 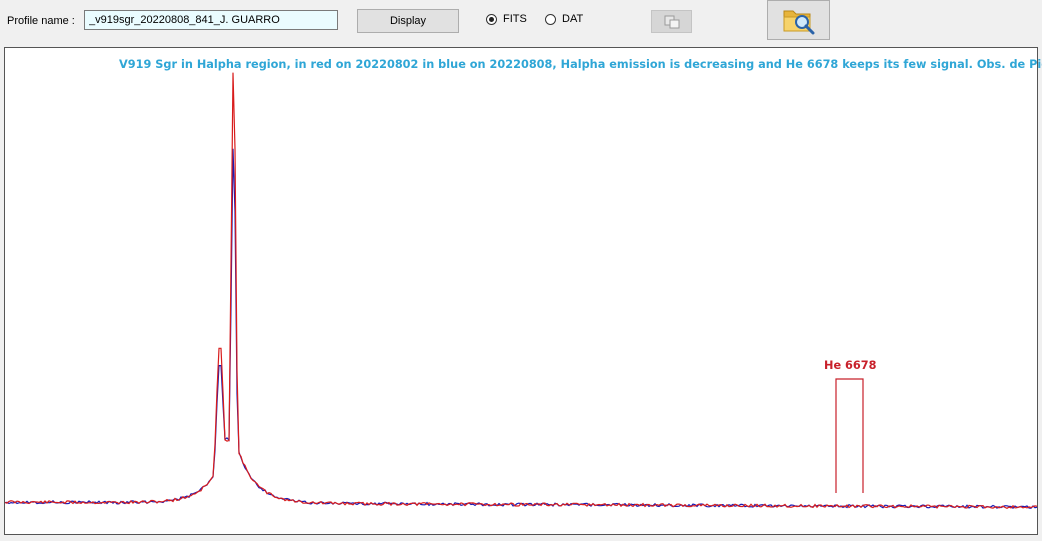 I want to click on folder-search-icon, so click(x=798, y=22).